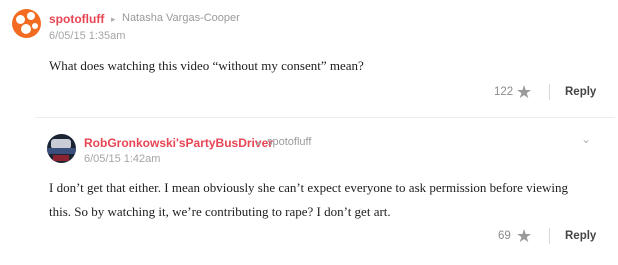 This screenshot has height=265, width=618. What do you see at coordinates (178, 143) in the screenshot?
I see `comment-author: RobGronkowski'sPartyBusDriver` at bounding box center [178, 143].